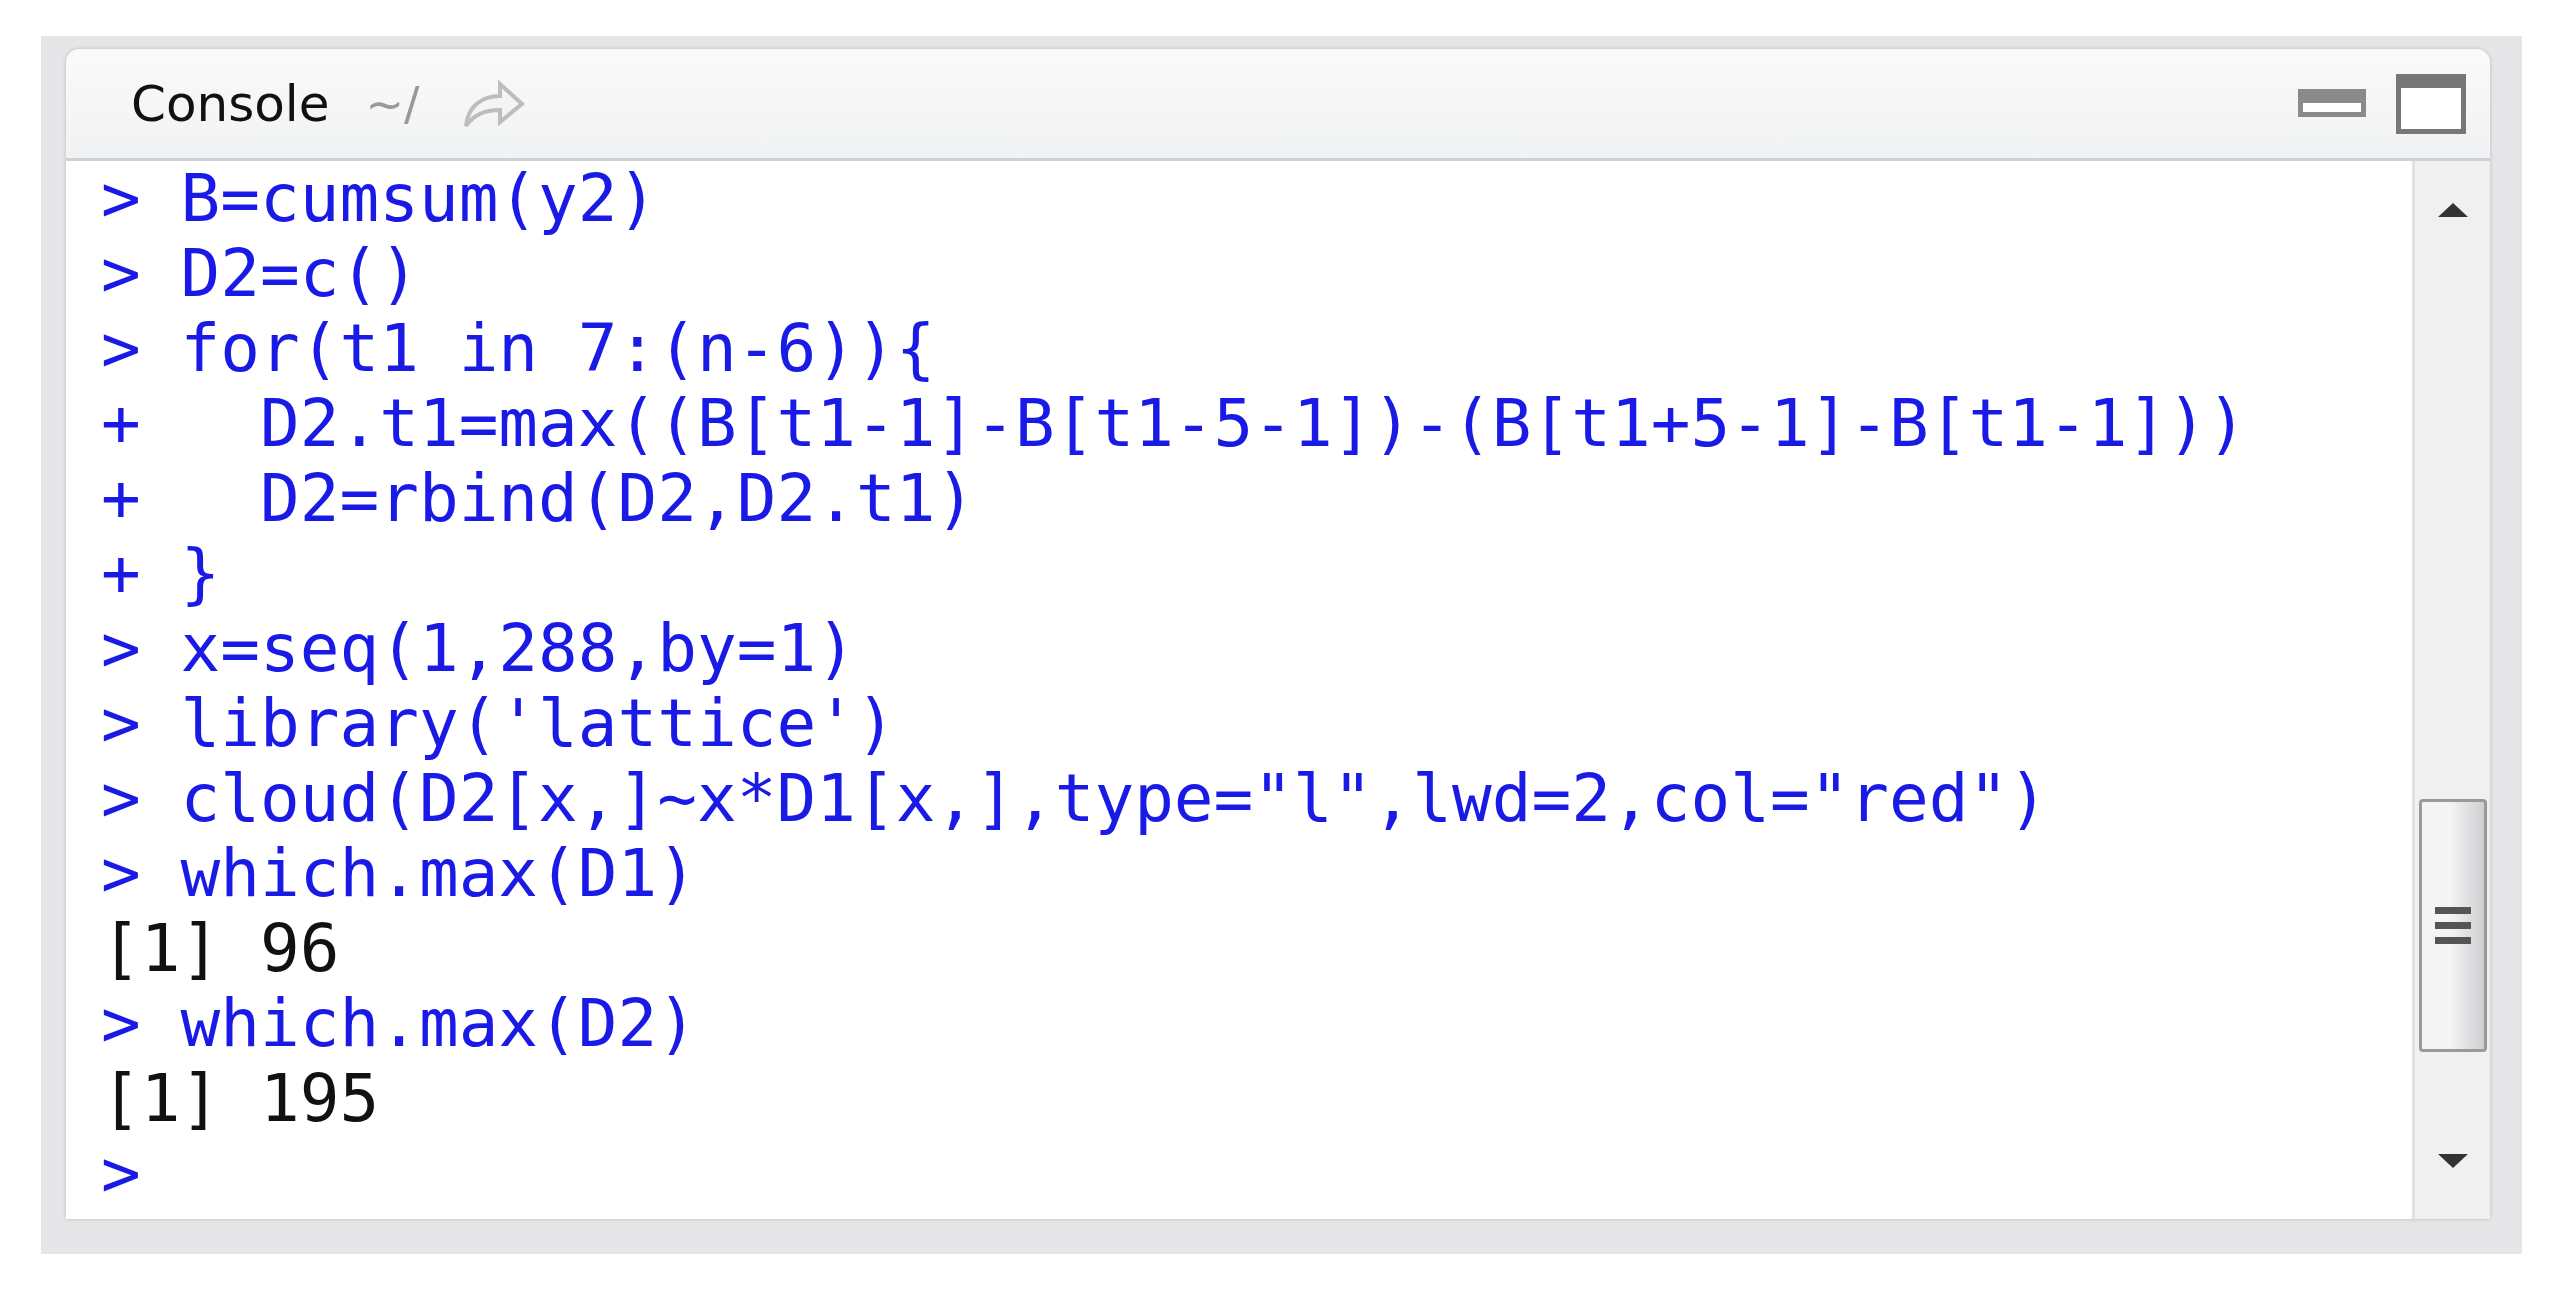 The image size is (2560, 1291). Describe the element at coordinates (260, 273) in the screenshot. I see `console-line: > D2=c()` at that location.